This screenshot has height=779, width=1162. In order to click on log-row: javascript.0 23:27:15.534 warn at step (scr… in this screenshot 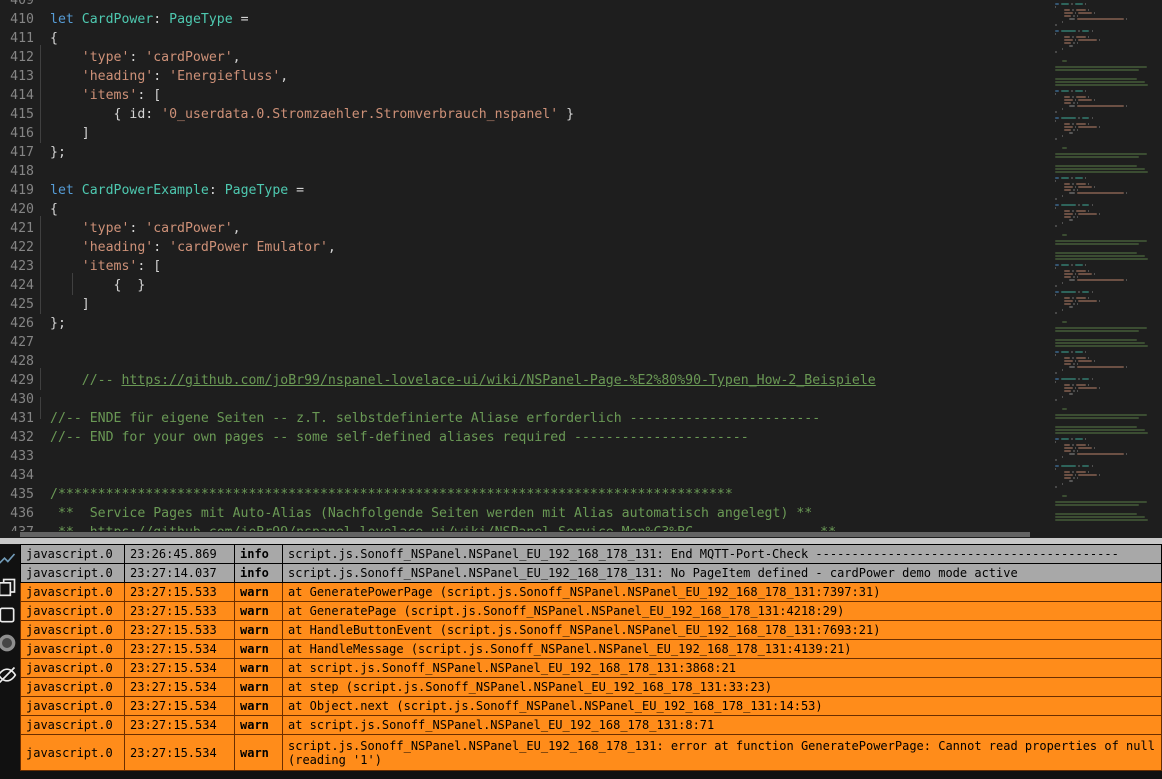, I will do `click(591, 687)`.